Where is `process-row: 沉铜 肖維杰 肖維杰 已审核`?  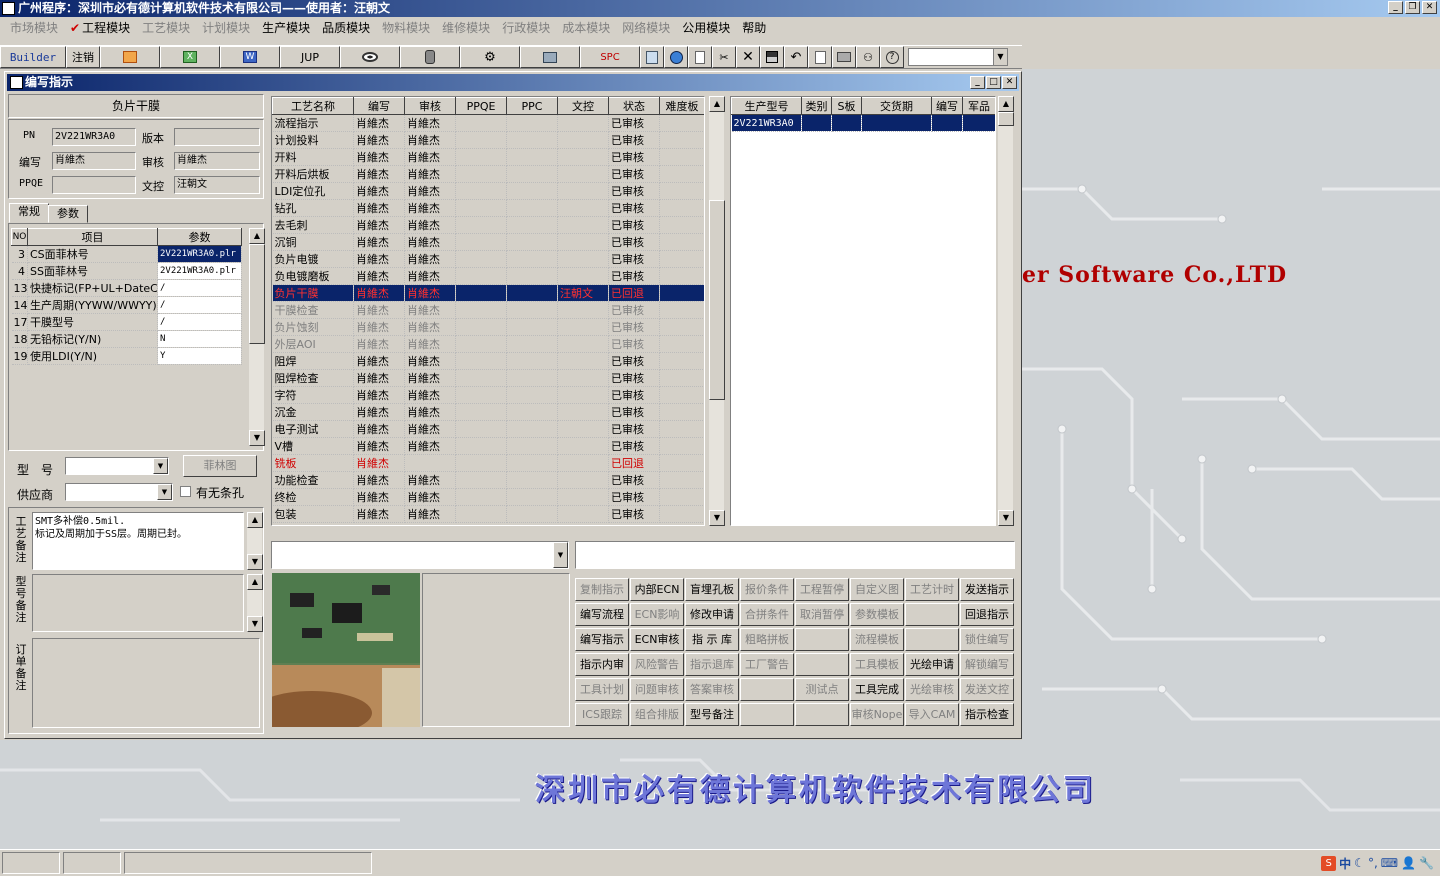 process-row: 沉铜 肖維杰 肖維杰 已审核 is located at coordinates (488, 242).